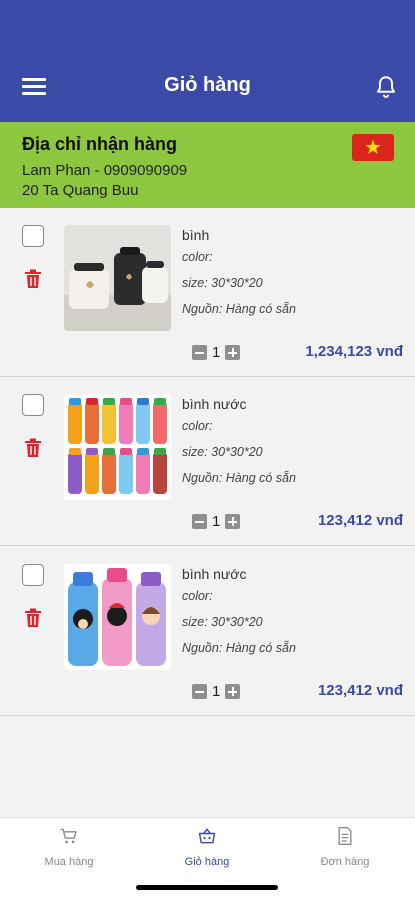  I want to click on product-name: bình, so click(196, 235).